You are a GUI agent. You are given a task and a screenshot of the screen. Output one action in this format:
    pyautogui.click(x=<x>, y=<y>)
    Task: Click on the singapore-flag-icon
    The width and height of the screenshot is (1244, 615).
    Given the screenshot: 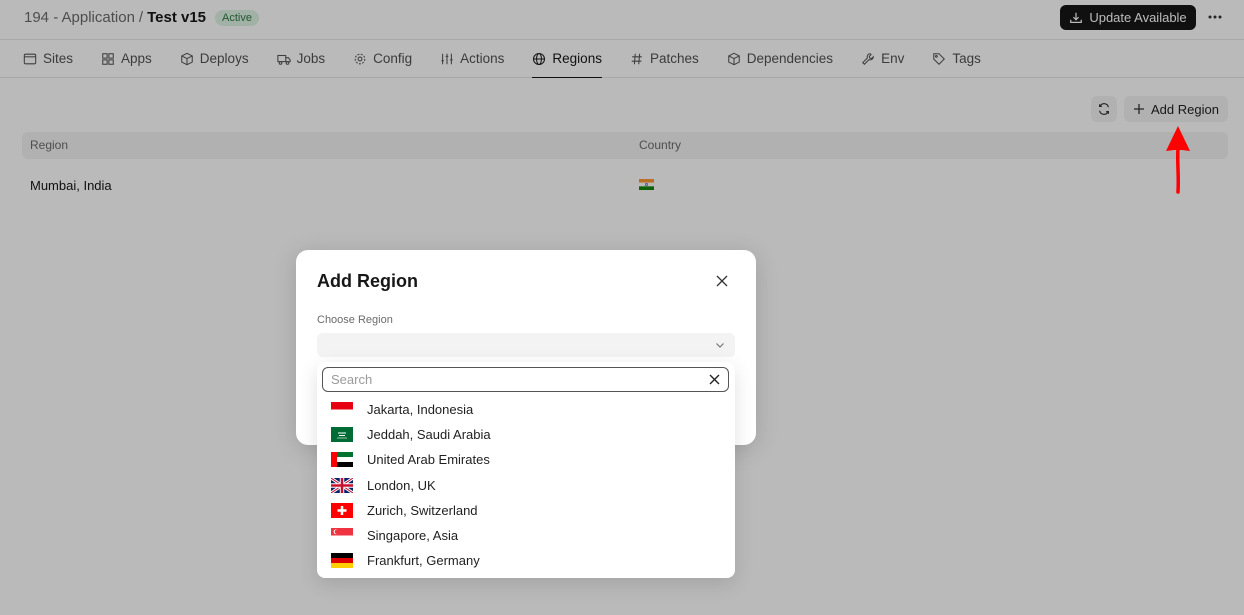 What is the action you would take?
    pyautogui.click(x=342, y=536)
    